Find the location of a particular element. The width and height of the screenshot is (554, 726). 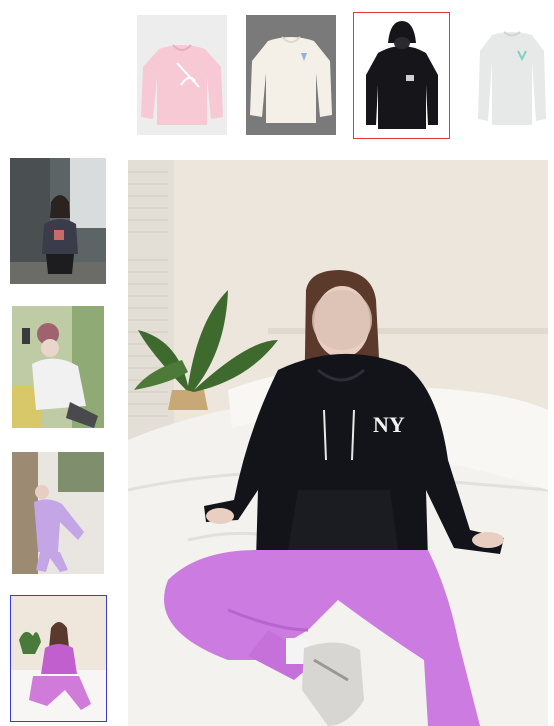

model-selfie-photo is located at coordinates (58, 367).